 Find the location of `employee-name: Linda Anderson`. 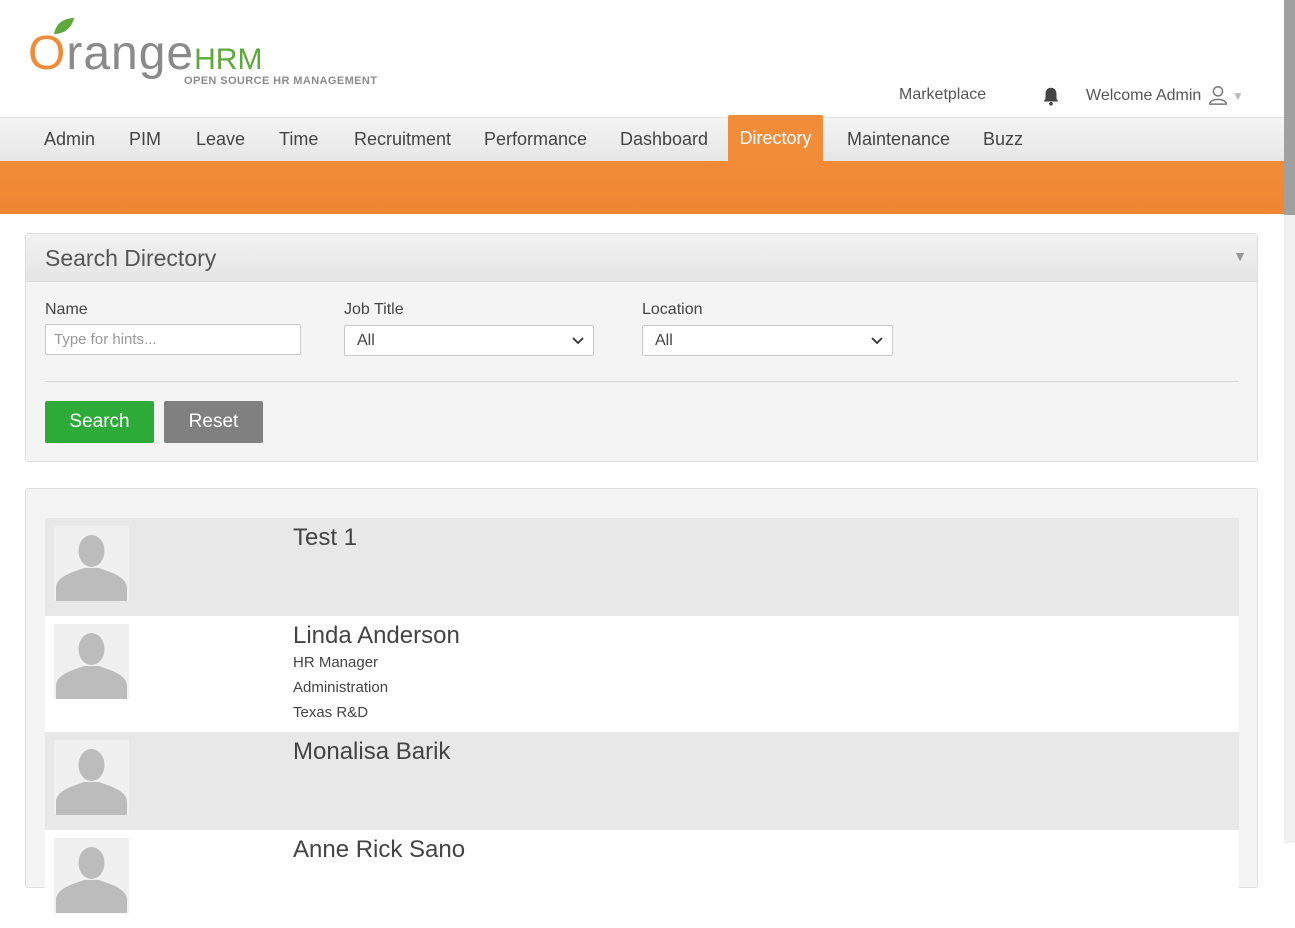

employee-name: Linda Anderson is located at coordinates (376, 636).